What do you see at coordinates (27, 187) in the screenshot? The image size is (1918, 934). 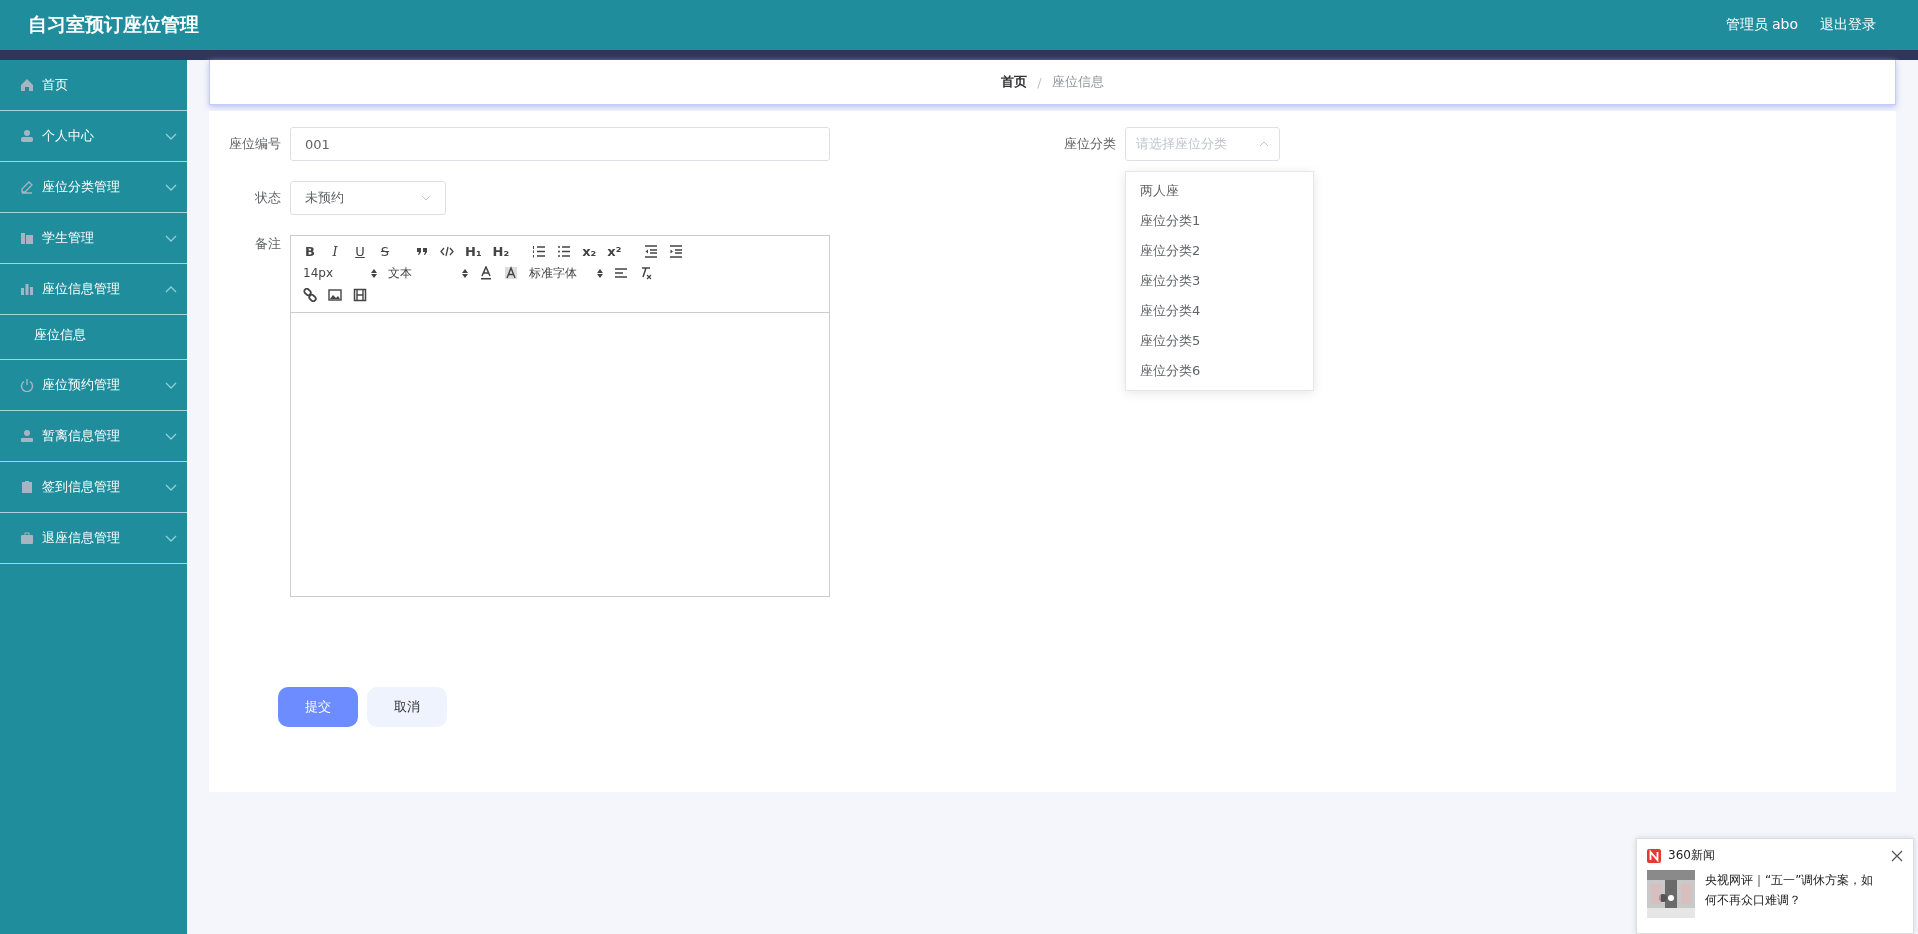 I see `pencil-icon` at bounding box center [27, 187].